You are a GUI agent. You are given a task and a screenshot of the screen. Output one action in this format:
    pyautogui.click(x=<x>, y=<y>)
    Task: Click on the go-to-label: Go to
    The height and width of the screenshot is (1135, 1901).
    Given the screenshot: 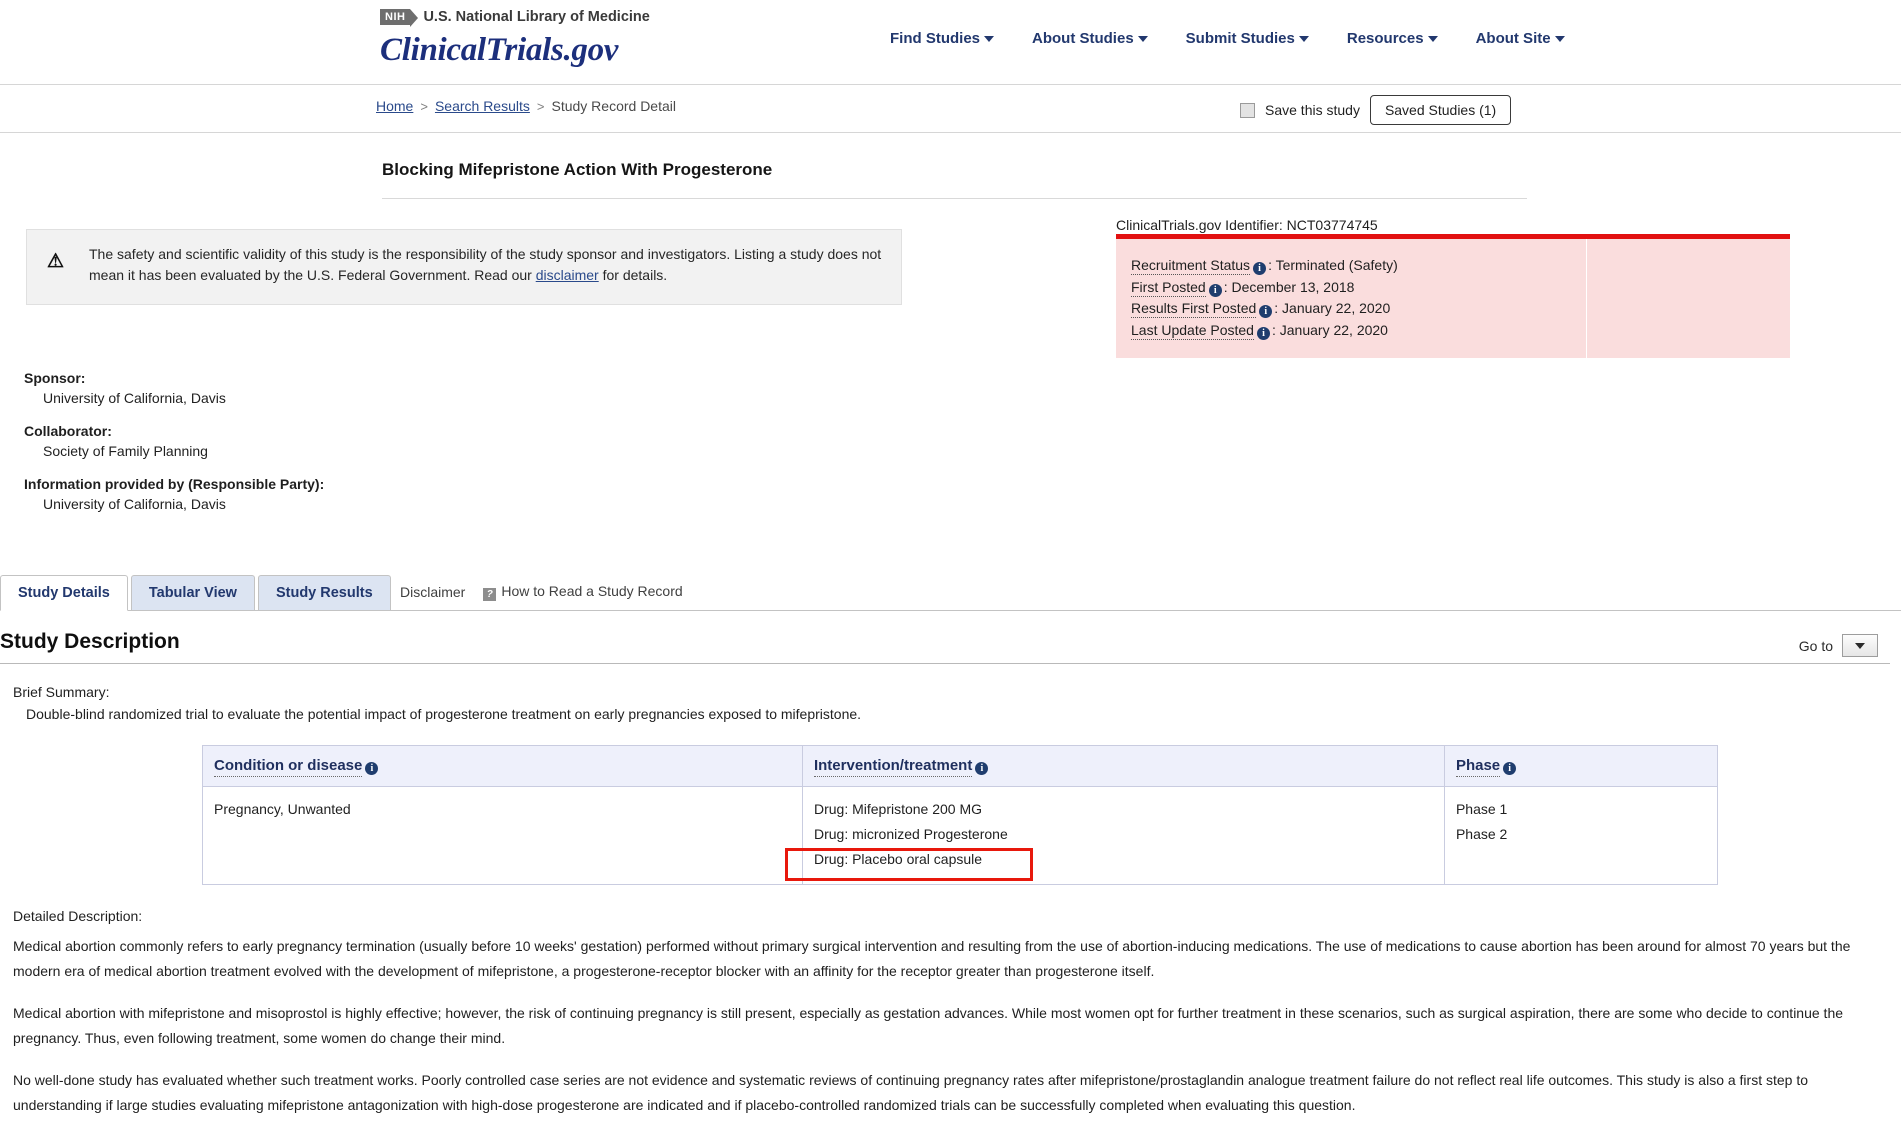 What is the action you would take?
    pyautogui.click(x=1815, y=645)
    